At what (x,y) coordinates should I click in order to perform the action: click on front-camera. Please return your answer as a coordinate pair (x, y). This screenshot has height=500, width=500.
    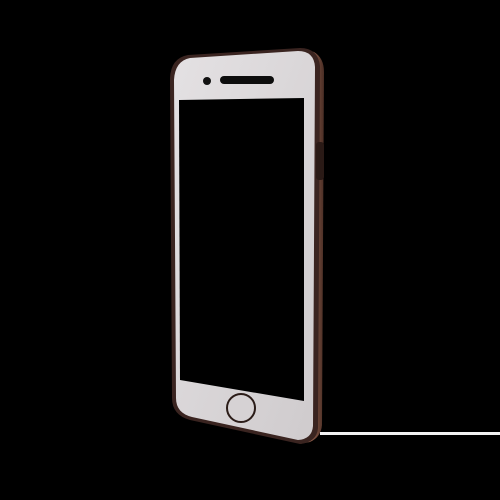
    Looking at the image, I should click on (207, 81).